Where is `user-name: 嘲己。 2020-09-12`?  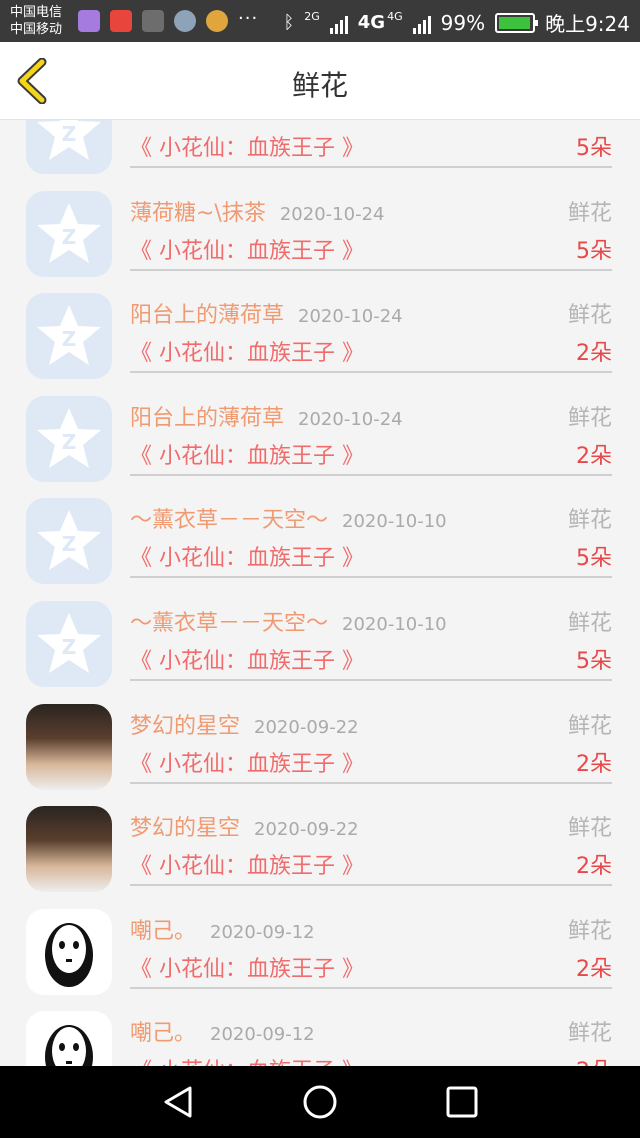
user-name: 嘲己。 2020-09-12 is located at coordinates (222, 1031).